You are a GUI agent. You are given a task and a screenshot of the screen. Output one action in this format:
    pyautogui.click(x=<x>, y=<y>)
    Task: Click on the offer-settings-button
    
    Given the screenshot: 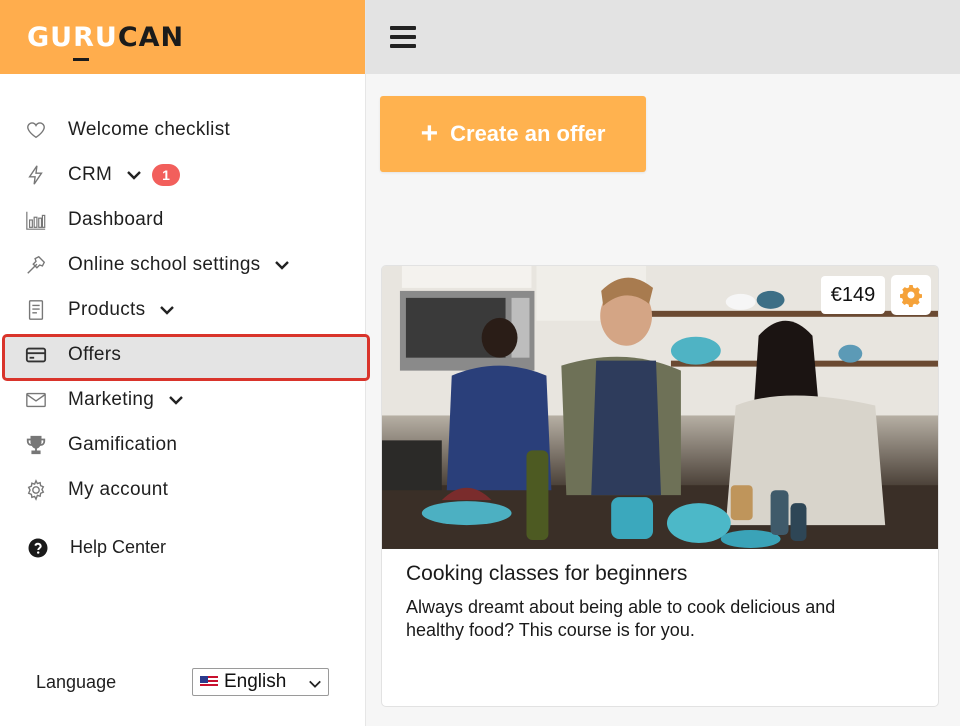 What is the action you would take?
    pyautogui.click(x=911, y=295)
    